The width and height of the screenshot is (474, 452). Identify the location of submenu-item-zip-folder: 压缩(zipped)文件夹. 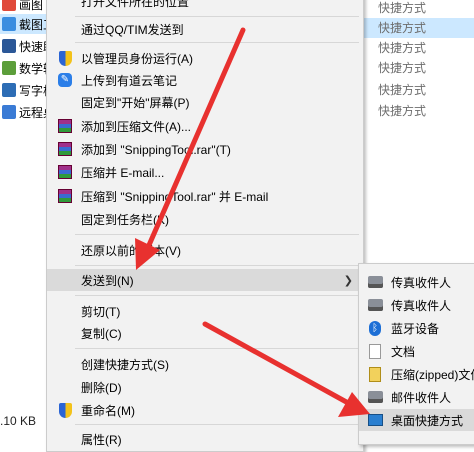
(416, 374).